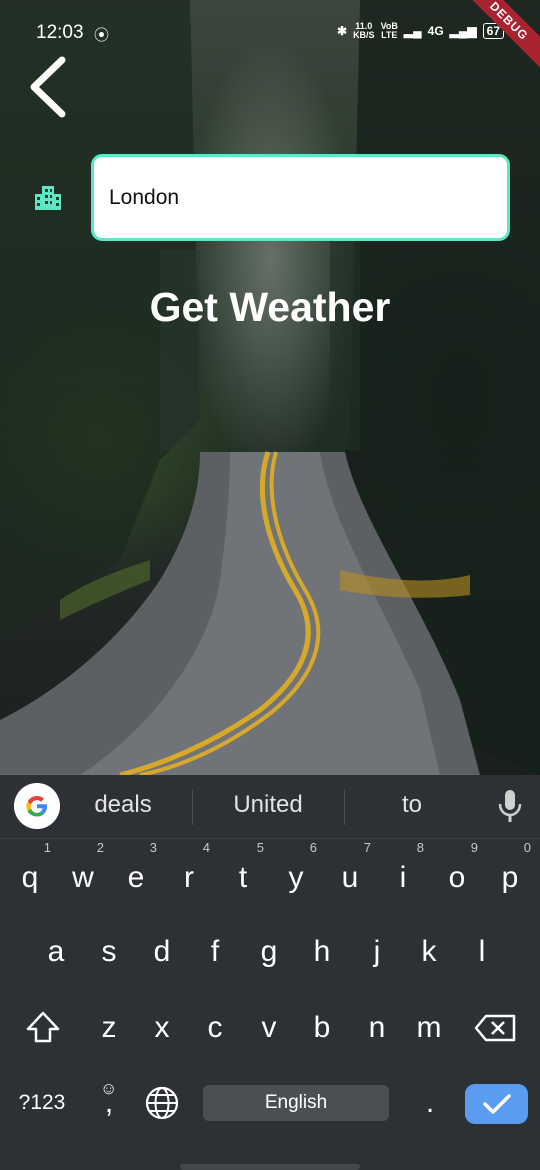  I want to click on key-u: u7, so click(350, 874).